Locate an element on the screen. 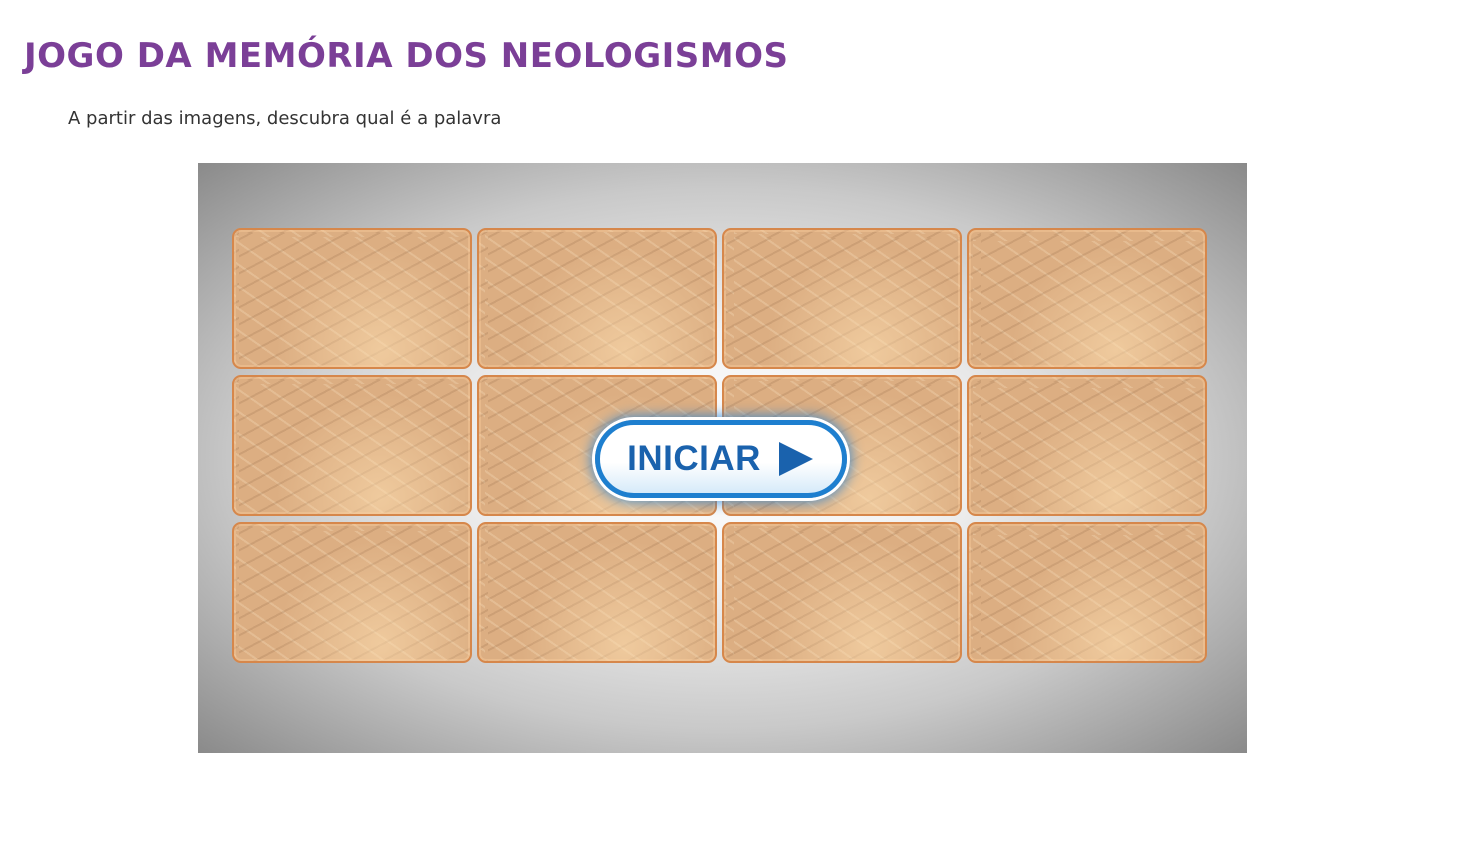  start-button: INICIAR is located at coordinates (721, 459).